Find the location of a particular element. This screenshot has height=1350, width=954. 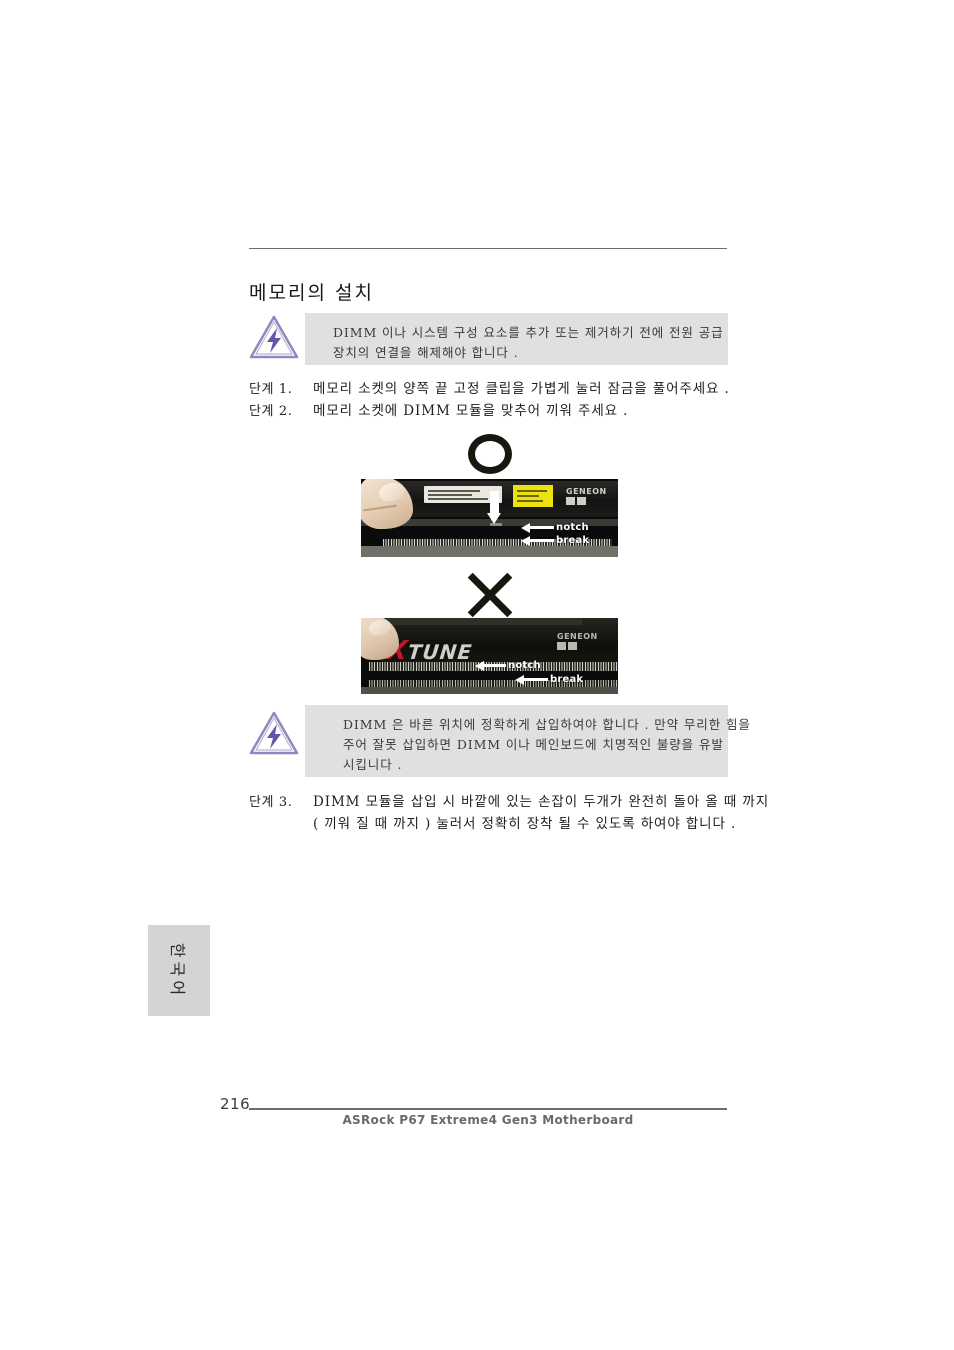

cross-no-mark-icon is located at coordinates (490, 595).